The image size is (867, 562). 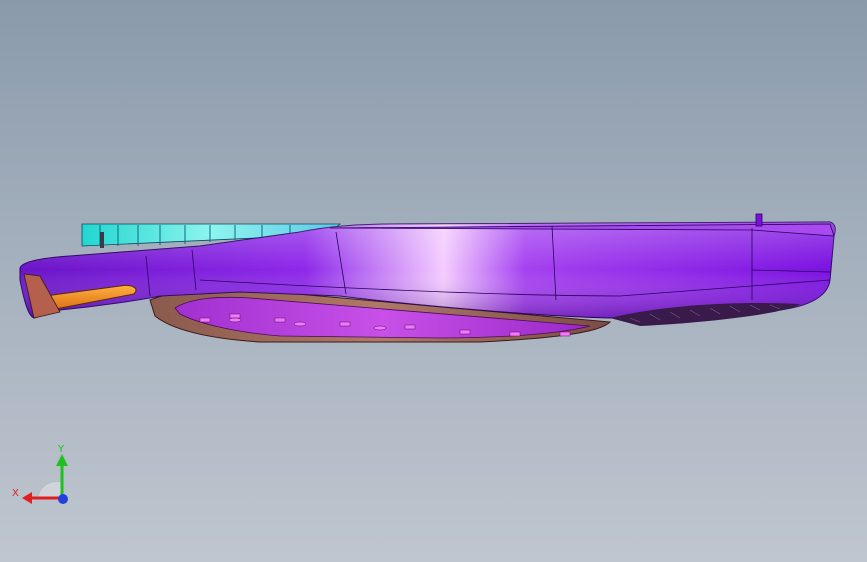 I want to click on orientation-triad: Y X, so click(x=45, y=475).